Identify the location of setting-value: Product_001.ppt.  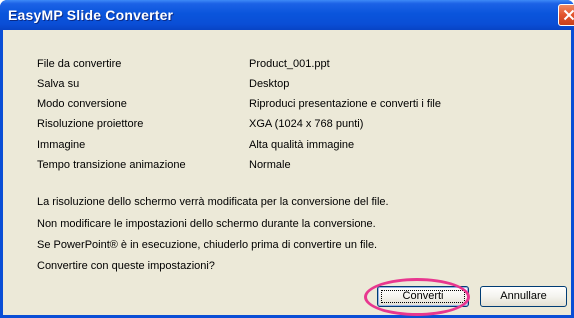
(289, 64).